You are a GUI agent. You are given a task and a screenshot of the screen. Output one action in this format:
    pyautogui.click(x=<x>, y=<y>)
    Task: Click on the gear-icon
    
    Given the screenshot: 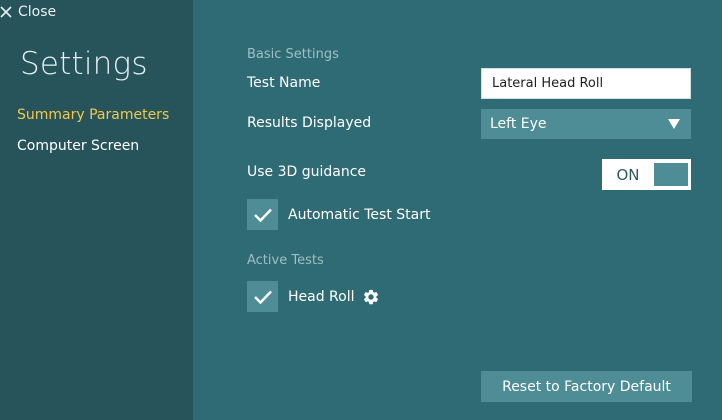 What is the action you would take?
    pyautogui.click(x=371, y=297)
    